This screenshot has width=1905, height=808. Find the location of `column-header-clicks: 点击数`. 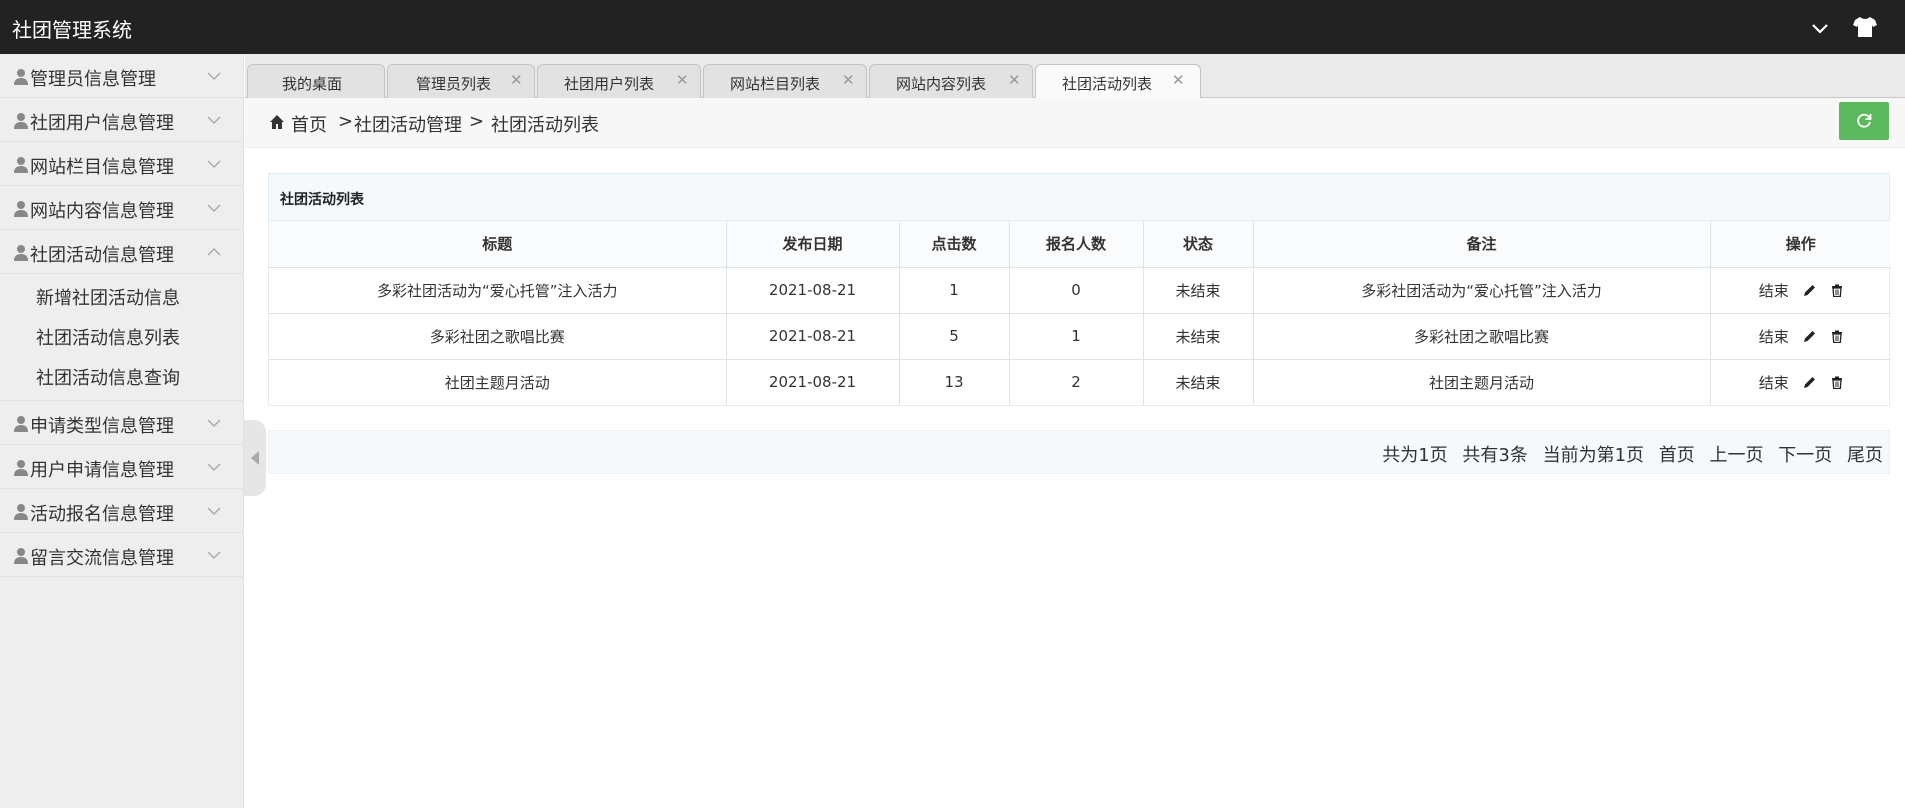

column-header-clicks: 点击数 is located at coordinates (954, 244).